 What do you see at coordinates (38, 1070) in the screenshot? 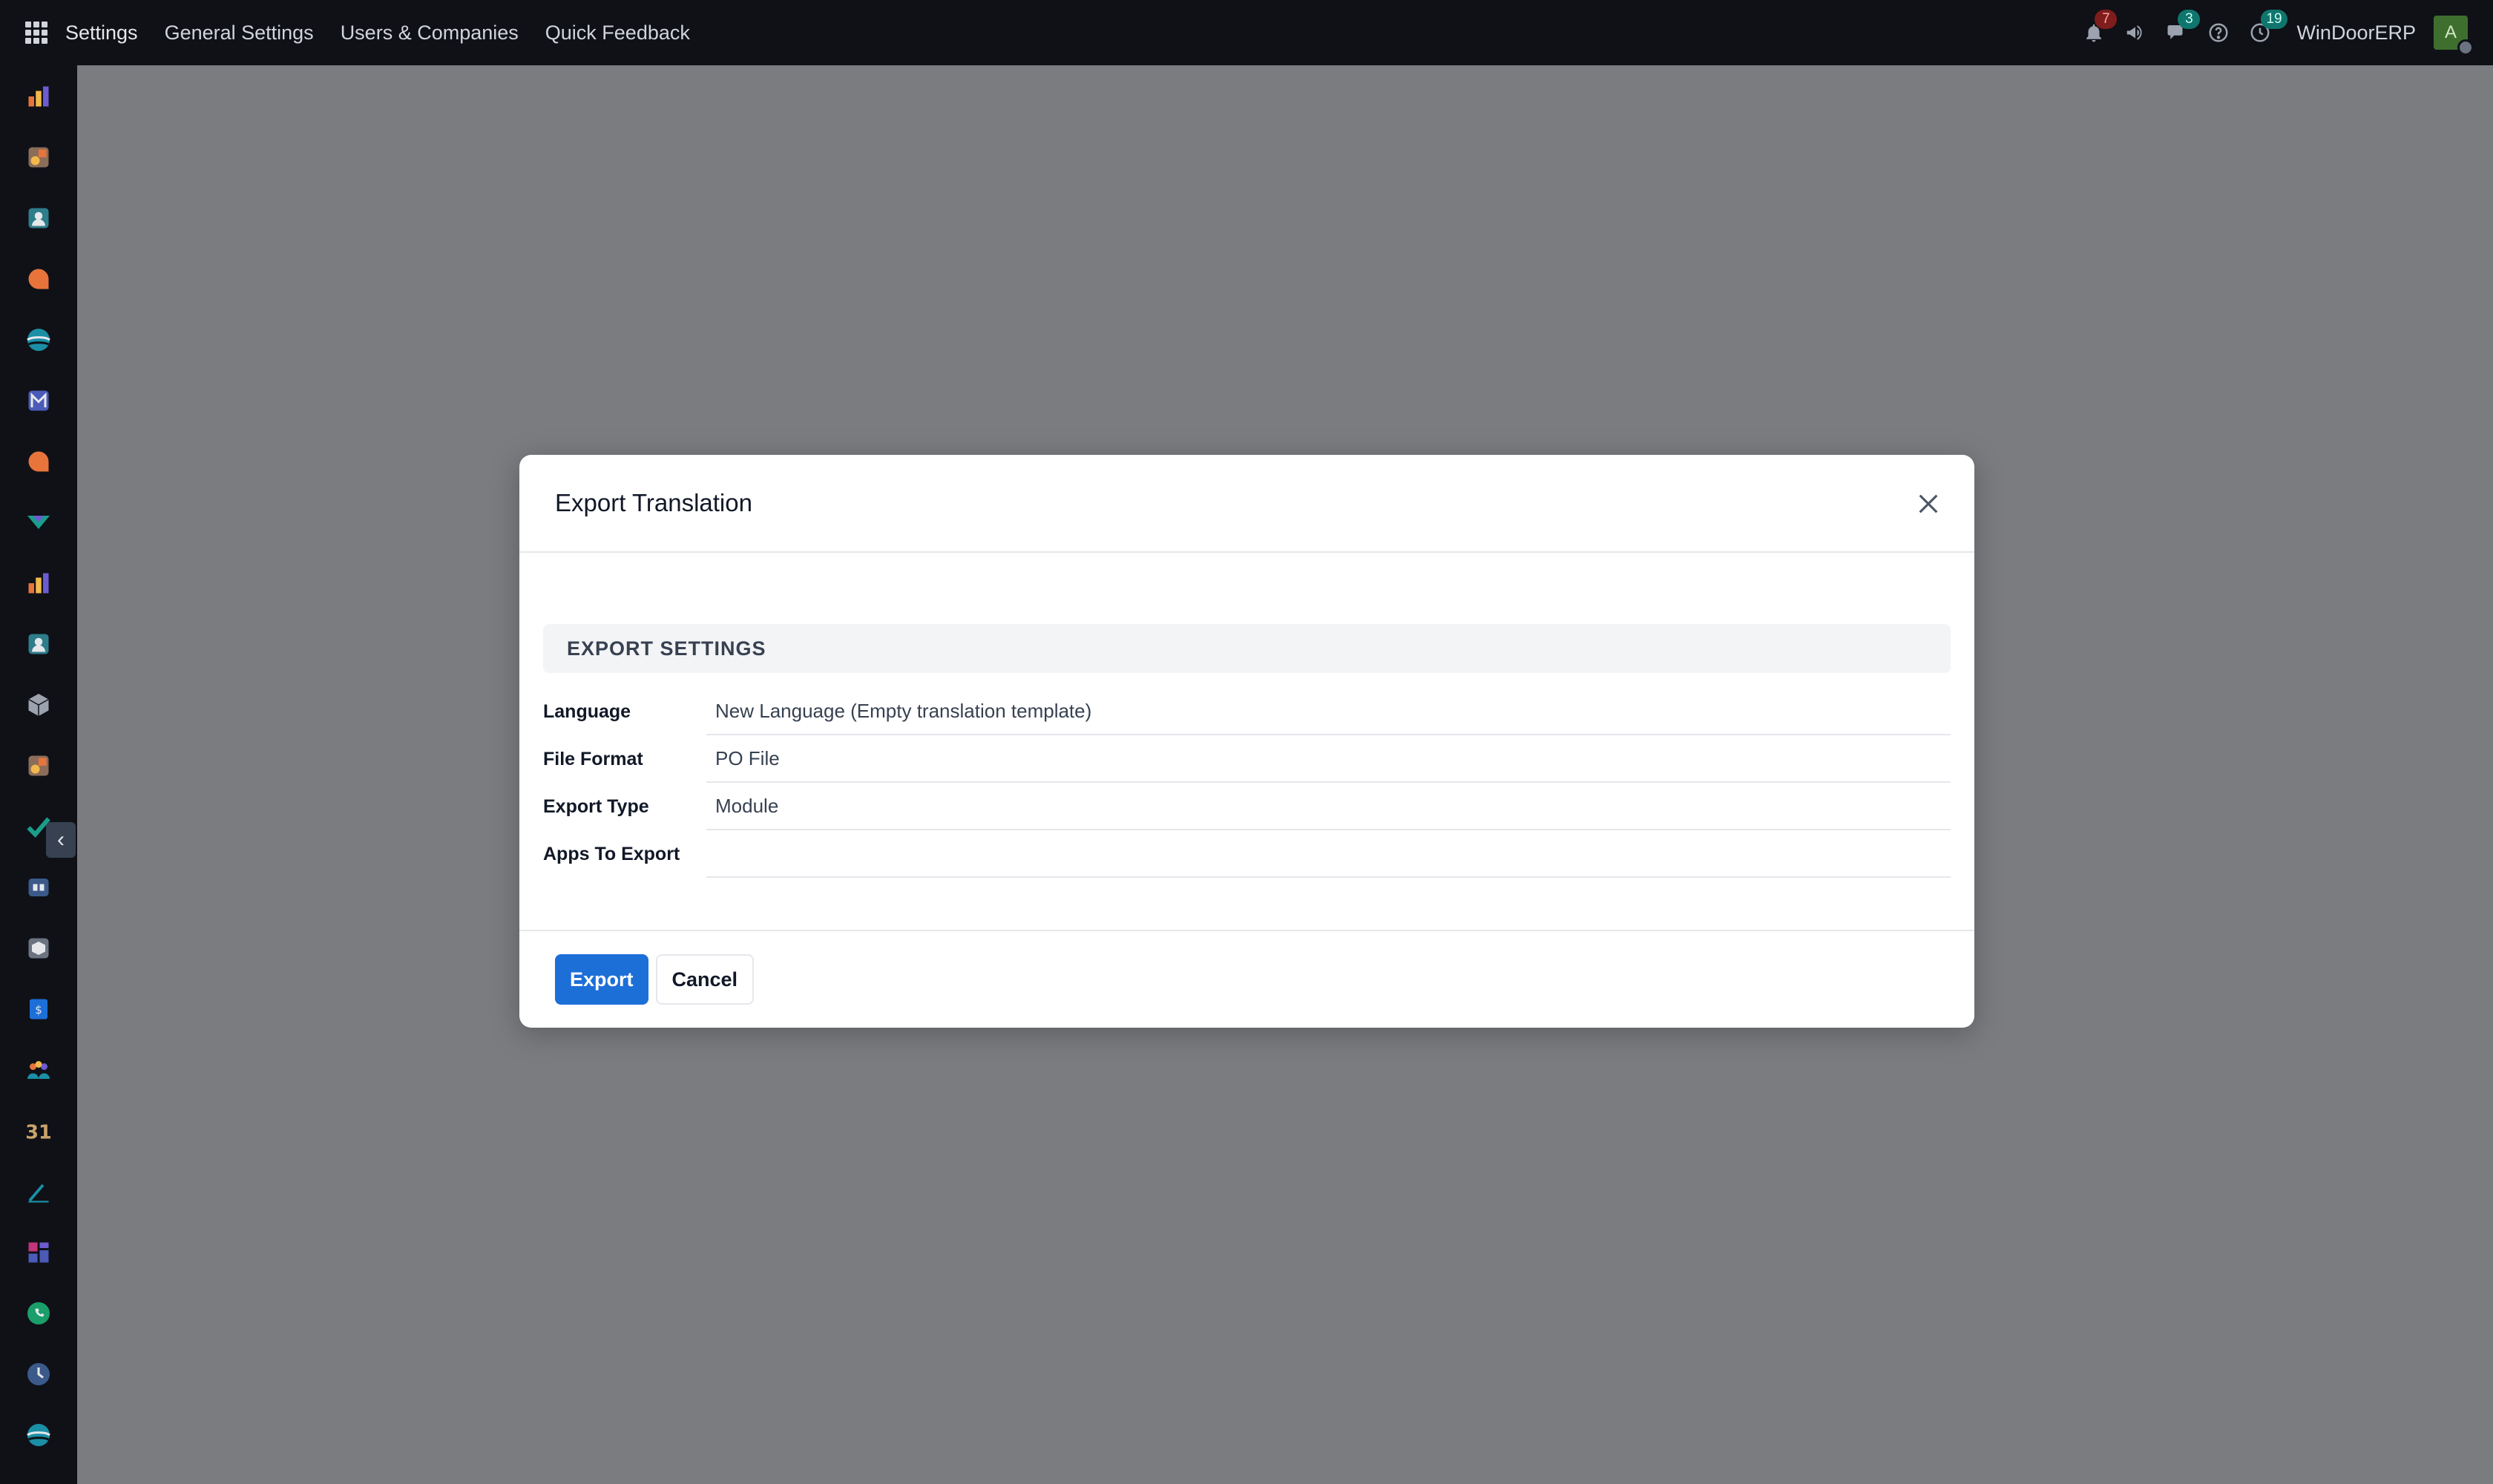
I see `team-app-icon` at bounding box center [38, 1070].